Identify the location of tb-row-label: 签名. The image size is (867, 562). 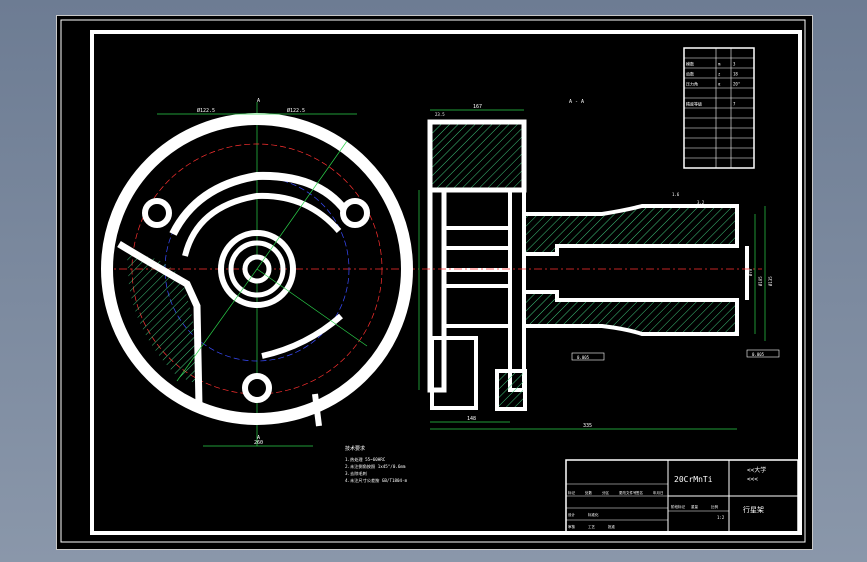
(639, 492).